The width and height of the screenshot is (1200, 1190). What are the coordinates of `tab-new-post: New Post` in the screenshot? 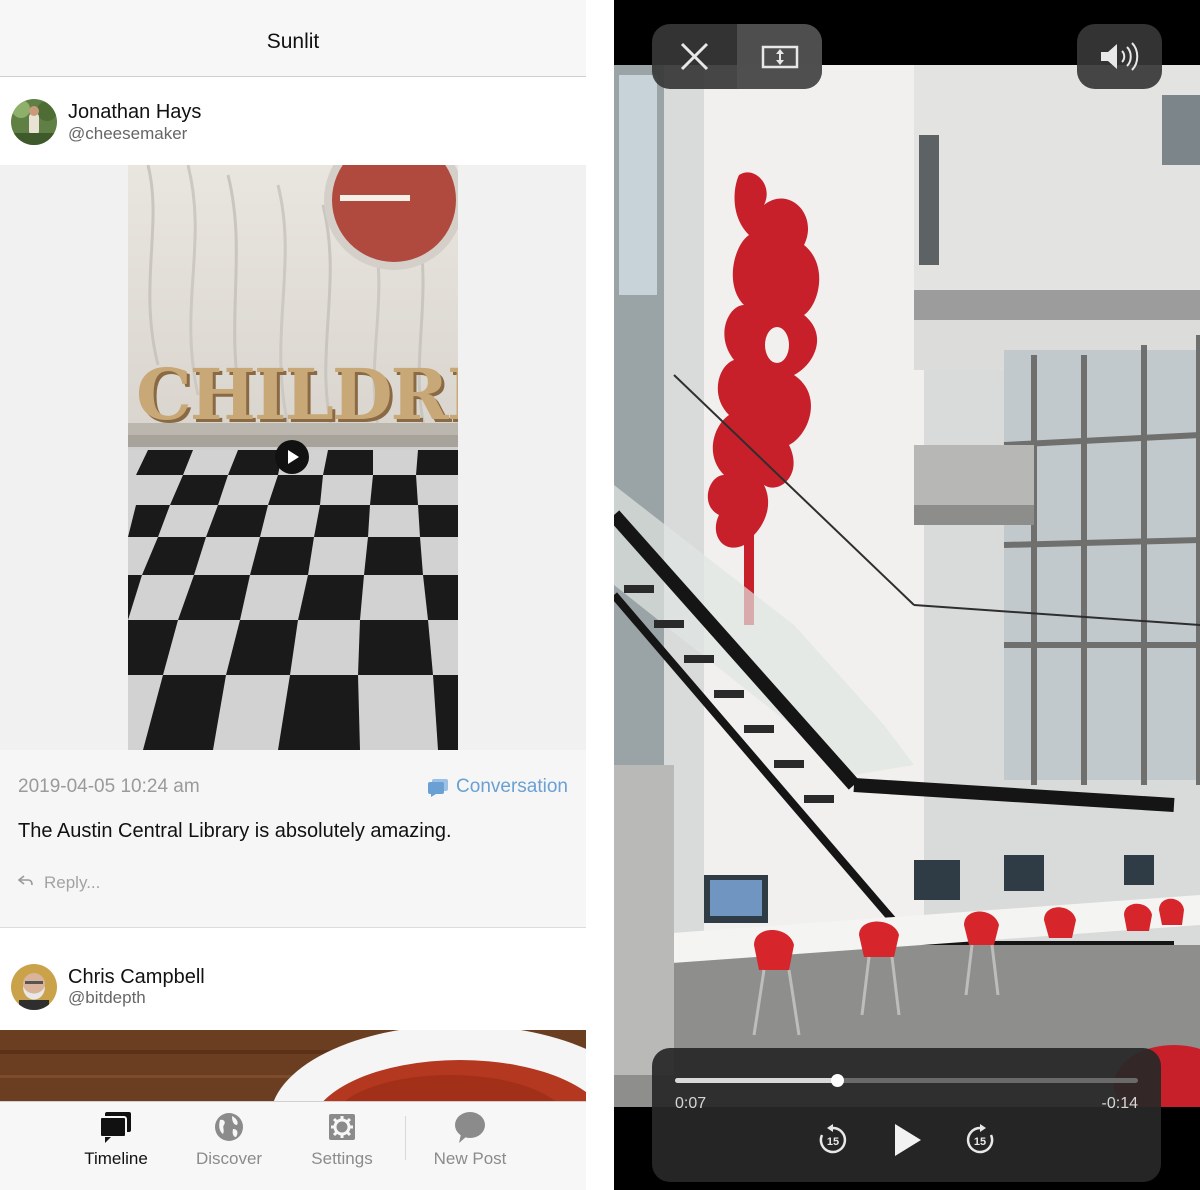 It's located at (470, 1146).